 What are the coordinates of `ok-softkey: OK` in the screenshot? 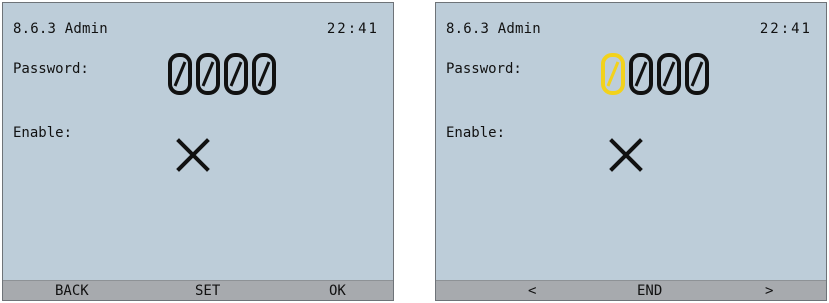 It's located at (337, 291).